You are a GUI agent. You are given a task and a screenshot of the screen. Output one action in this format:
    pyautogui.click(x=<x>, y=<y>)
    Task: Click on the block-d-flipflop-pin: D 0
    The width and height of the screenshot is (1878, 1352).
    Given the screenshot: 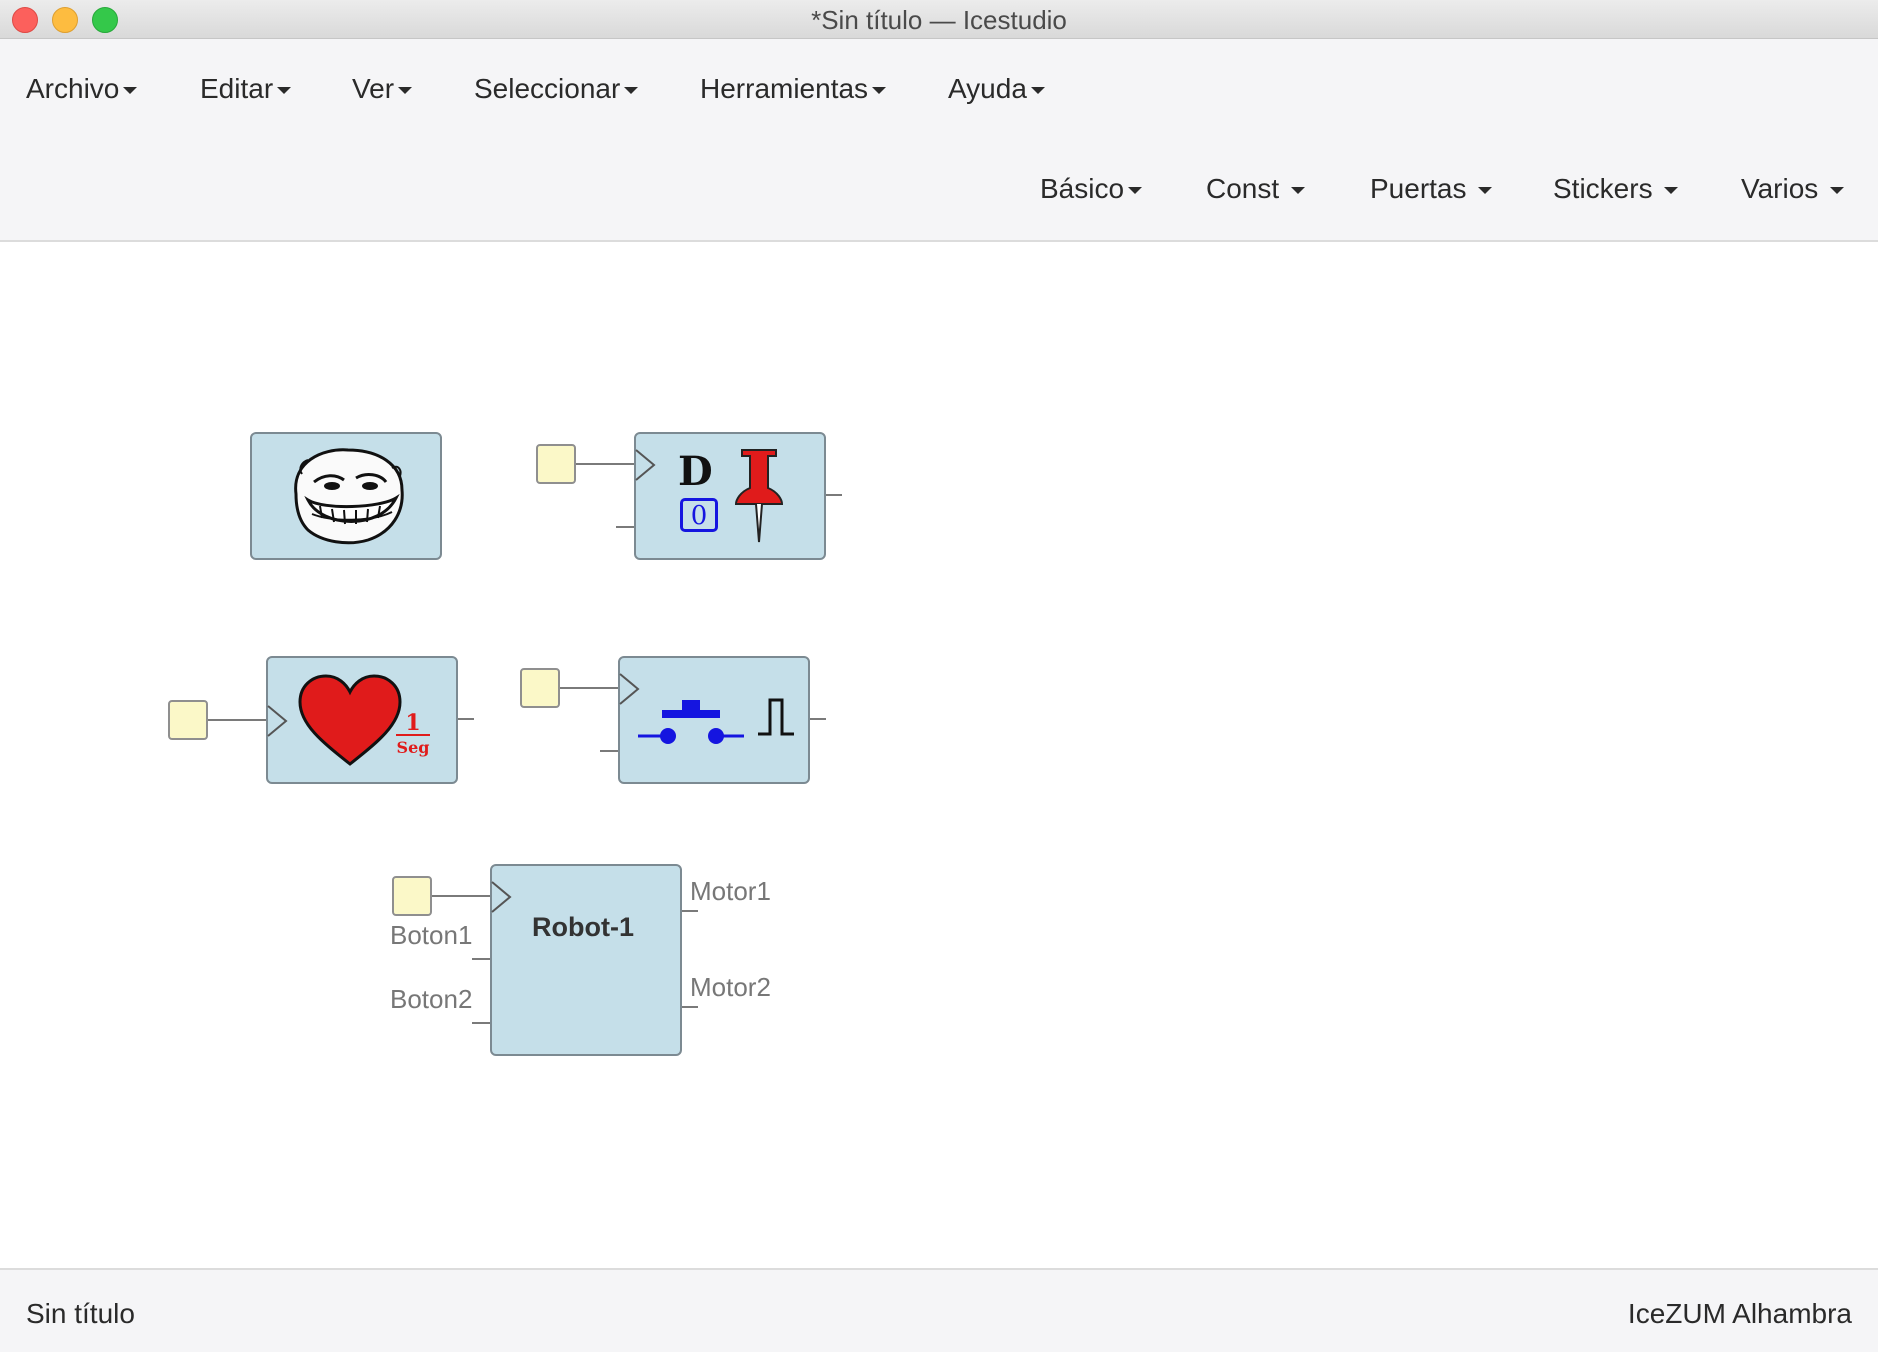 What is the action you would take?
    pyautogui.click(x=730, y=496)
    